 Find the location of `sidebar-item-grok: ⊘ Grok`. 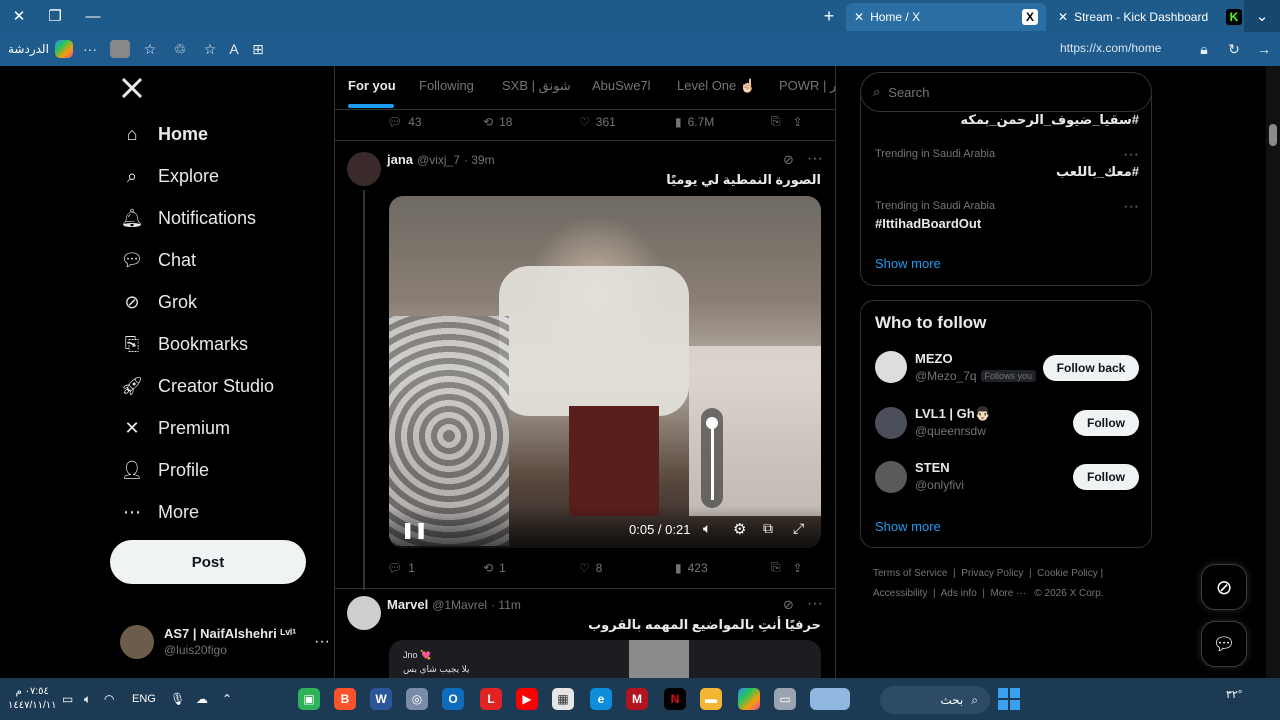

sidebar-item-grok: ⊘ Grok is located at coordinates (158, 302).